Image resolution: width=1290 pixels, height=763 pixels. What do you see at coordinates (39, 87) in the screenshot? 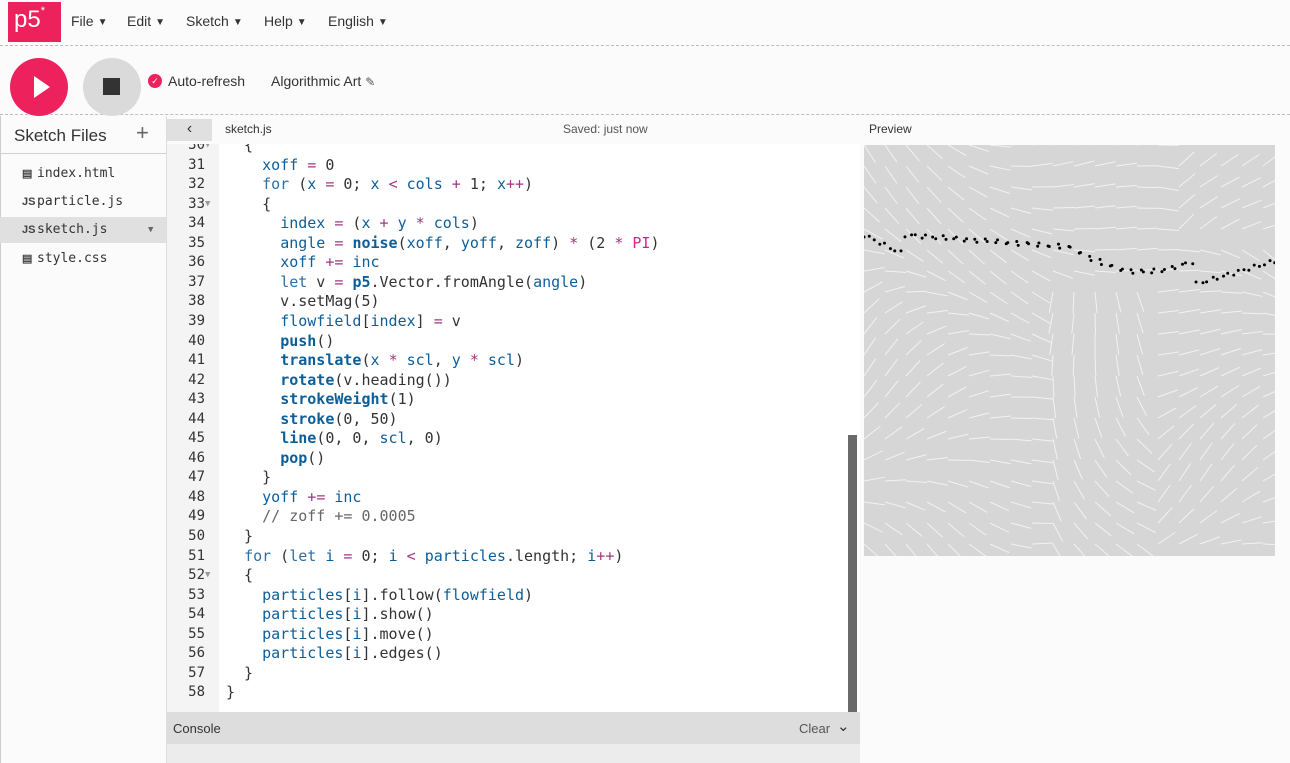
I see `play-button` at bounding box center [39, 87].